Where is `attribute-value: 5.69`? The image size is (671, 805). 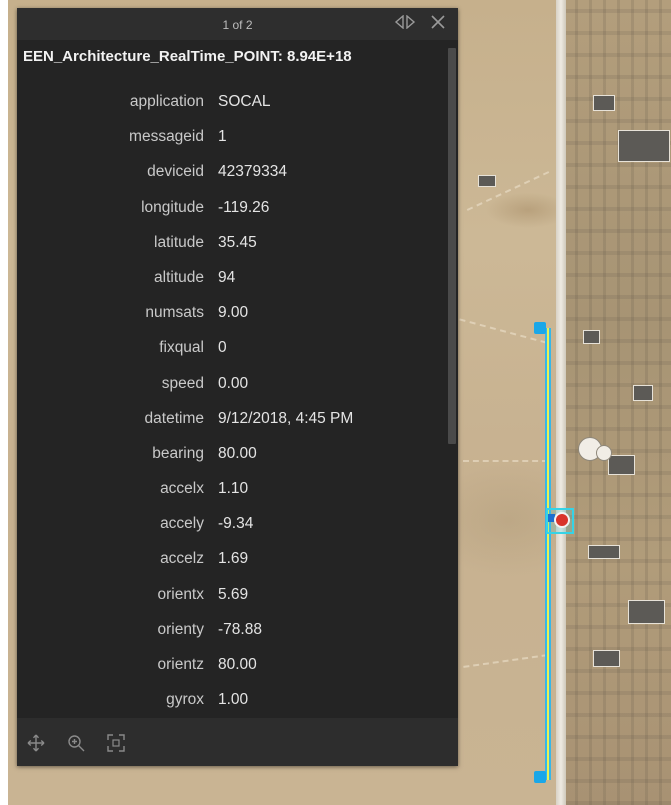 attribute-value: 5.69 is located at coordinates (233, 594).